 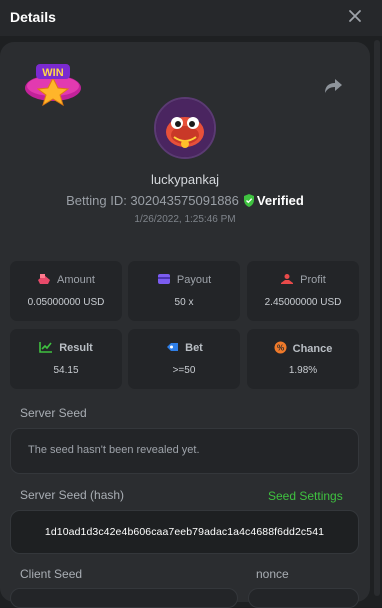 I want to click on avatar, so click(x=185, y=128).